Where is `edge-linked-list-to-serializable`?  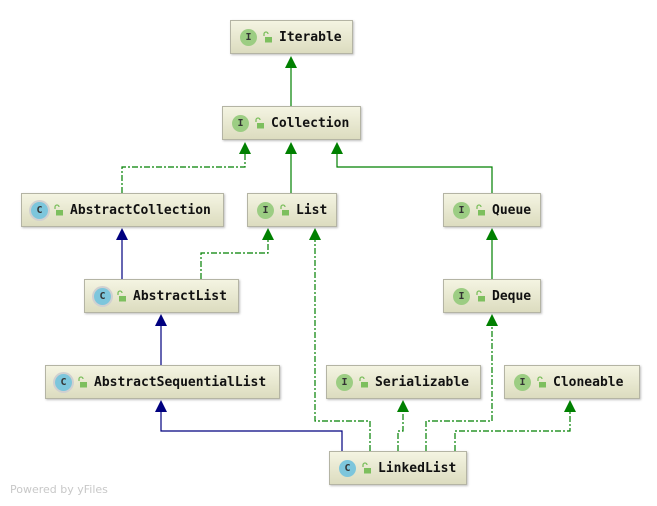 edge-linked-list-to-serializable is located at coordinates (403, 425).